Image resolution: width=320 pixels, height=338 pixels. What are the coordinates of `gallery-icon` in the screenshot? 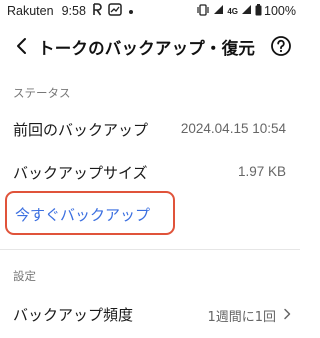 It's located at (115, 11).